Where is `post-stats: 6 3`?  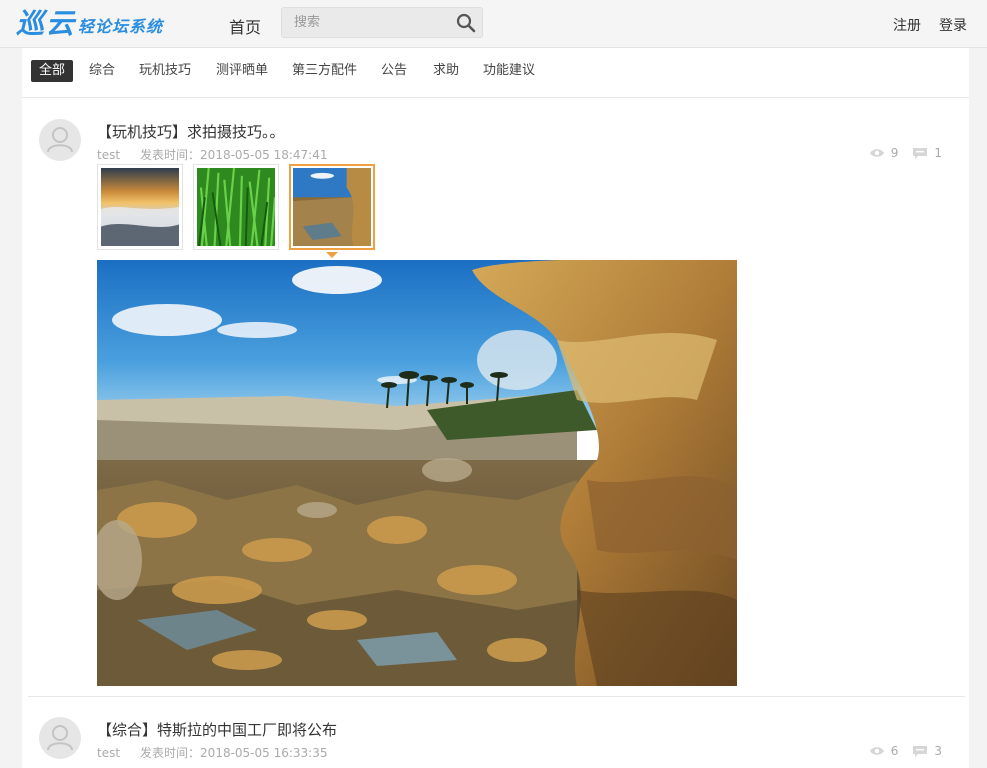
post-stats: 6 3 is located at coordinates (905, 751).